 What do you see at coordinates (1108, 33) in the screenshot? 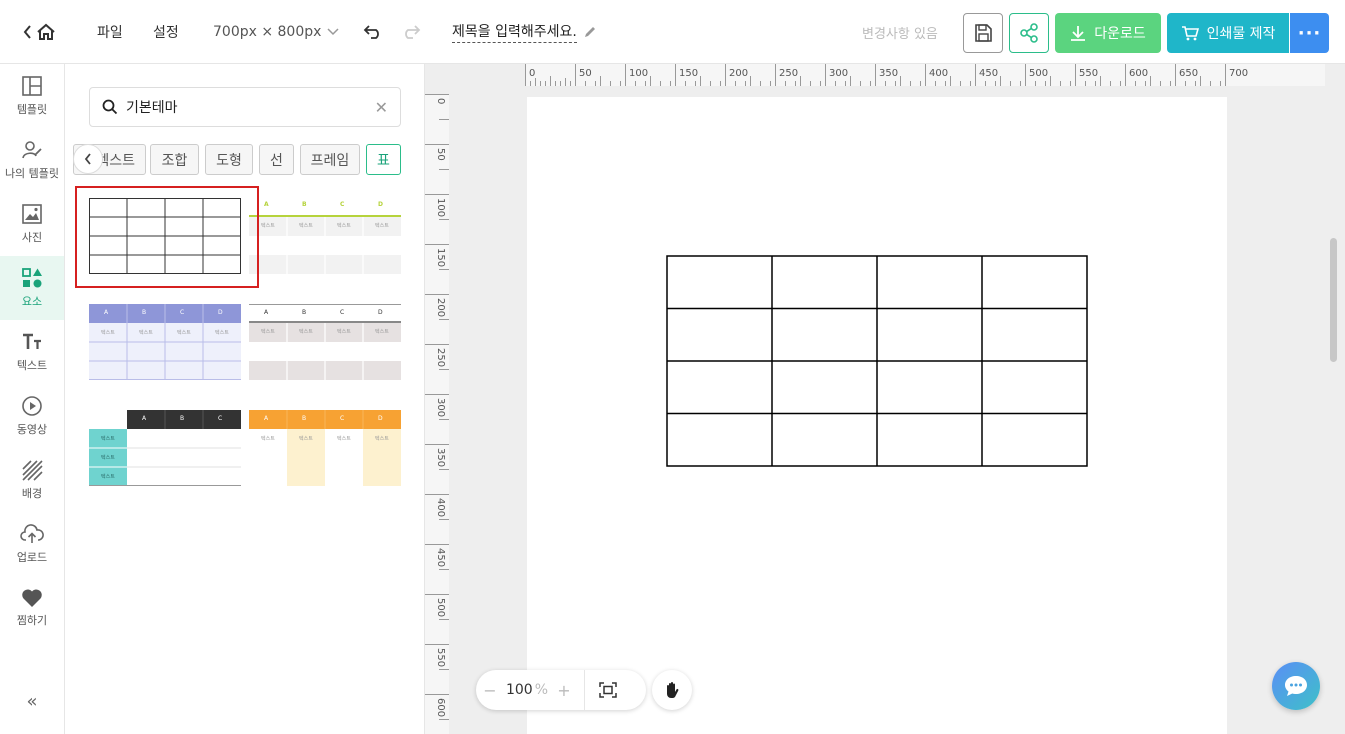
I see `download-button: 다운로드` at bounding box center [1108, 33].